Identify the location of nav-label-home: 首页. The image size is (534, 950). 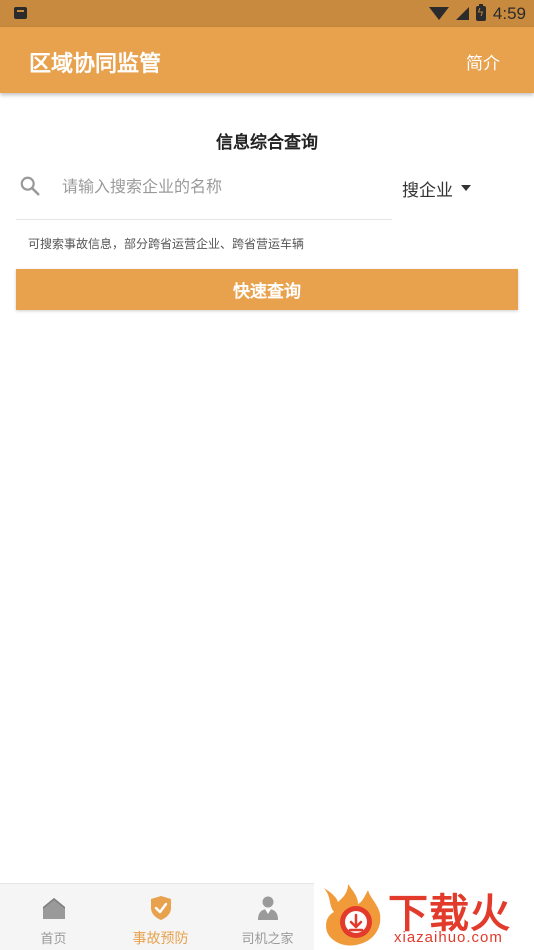
(53, 939).